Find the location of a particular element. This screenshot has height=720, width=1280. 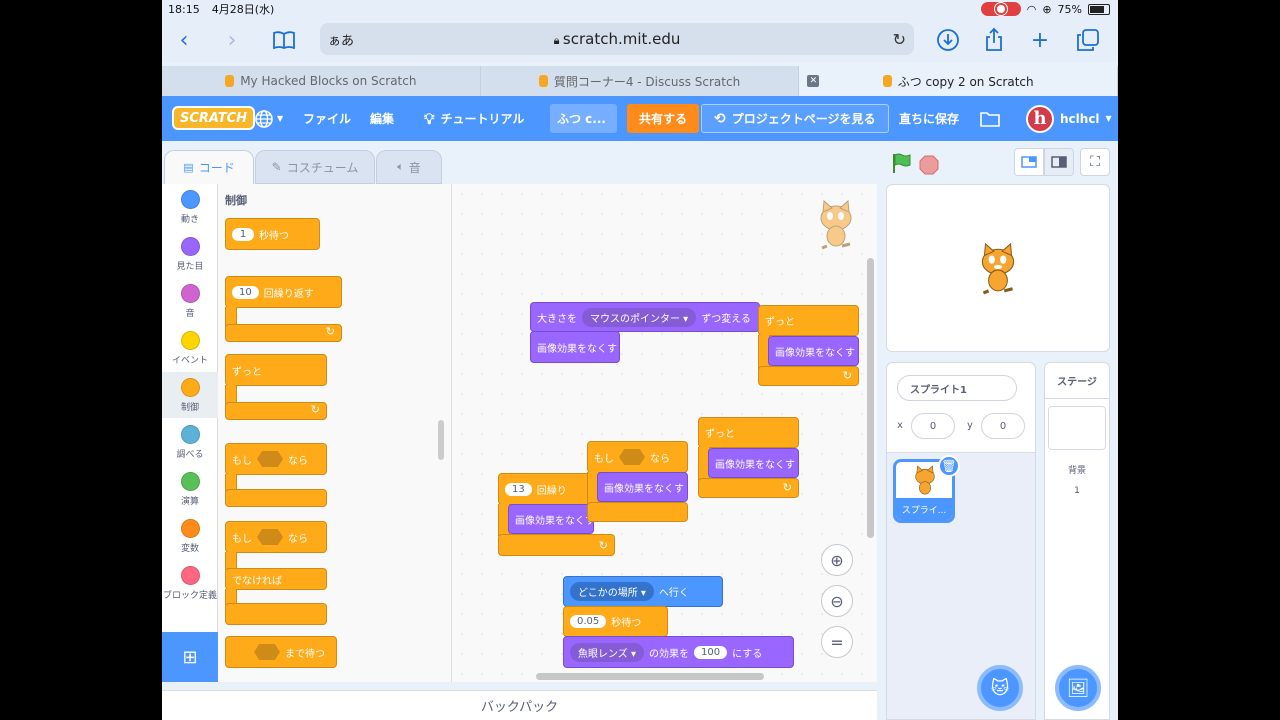

repeat-value: 10 is located at coordinates (245, 292).